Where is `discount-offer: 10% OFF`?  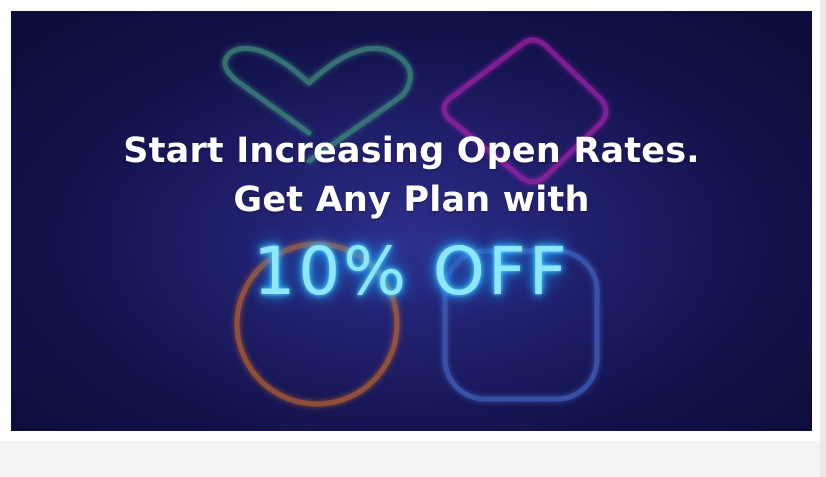
discount-offer: 10% OFF is located at coordinates (411, 271).